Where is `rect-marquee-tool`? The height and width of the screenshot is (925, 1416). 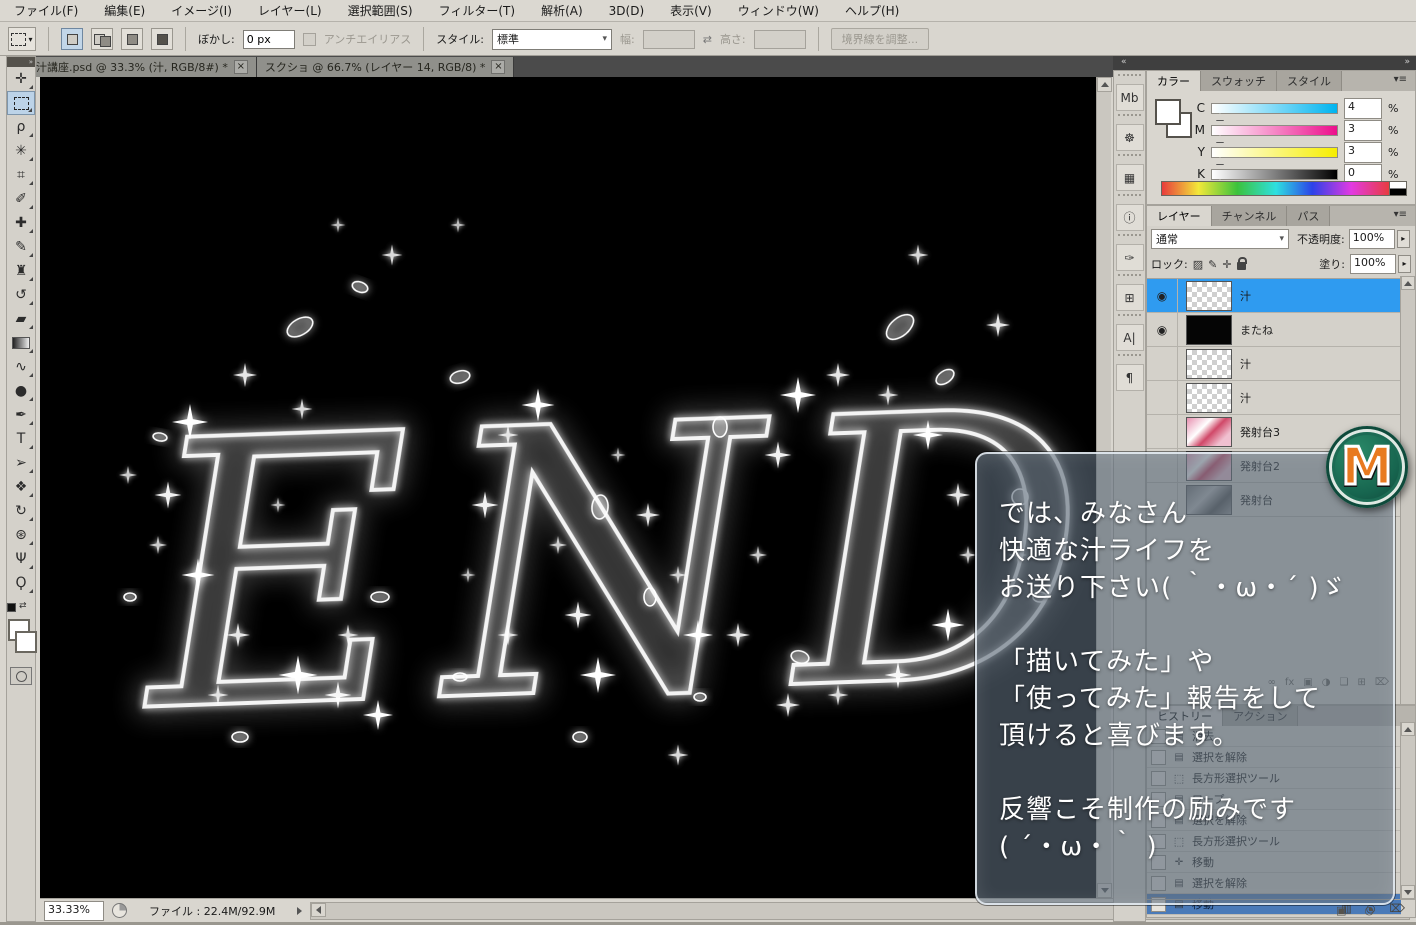
rect-marquee-tool is located at coordinates (21, 103).